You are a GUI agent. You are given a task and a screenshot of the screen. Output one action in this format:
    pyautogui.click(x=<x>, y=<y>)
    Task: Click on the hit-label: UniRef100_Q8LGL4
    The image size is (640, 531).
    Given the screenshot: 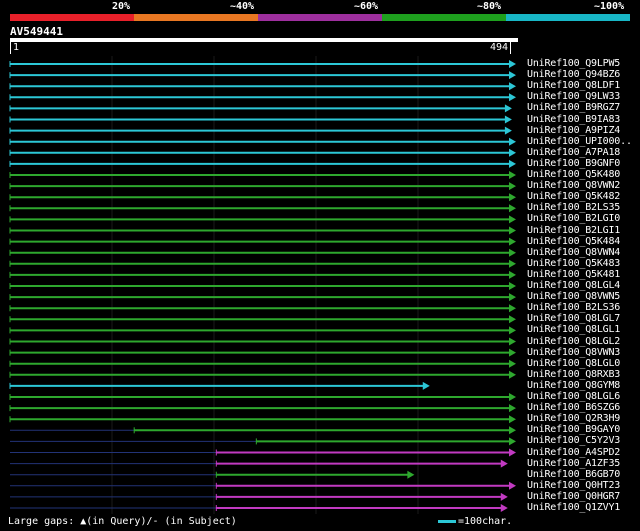 What is the action you would take?
    pyautogui.click(x=573, y=285)
    